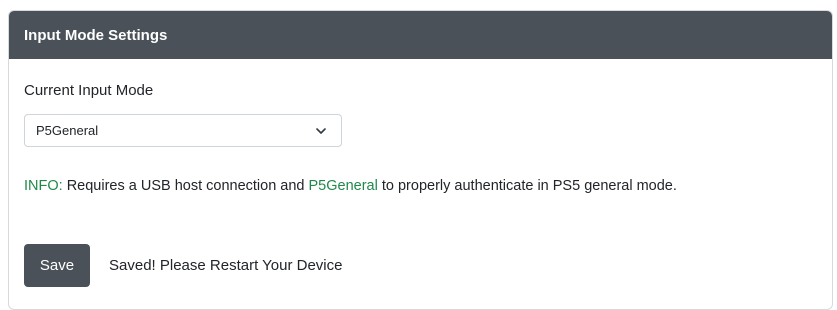 The width and height of the screenshot is (837, 310). I want to click on input-mode-selected-value: P5General, so click(67, 130).